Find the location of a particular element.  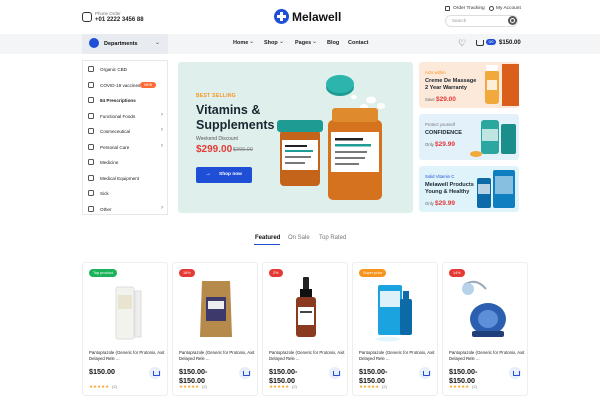

equipment-icon is located at coordinates (91, 177).